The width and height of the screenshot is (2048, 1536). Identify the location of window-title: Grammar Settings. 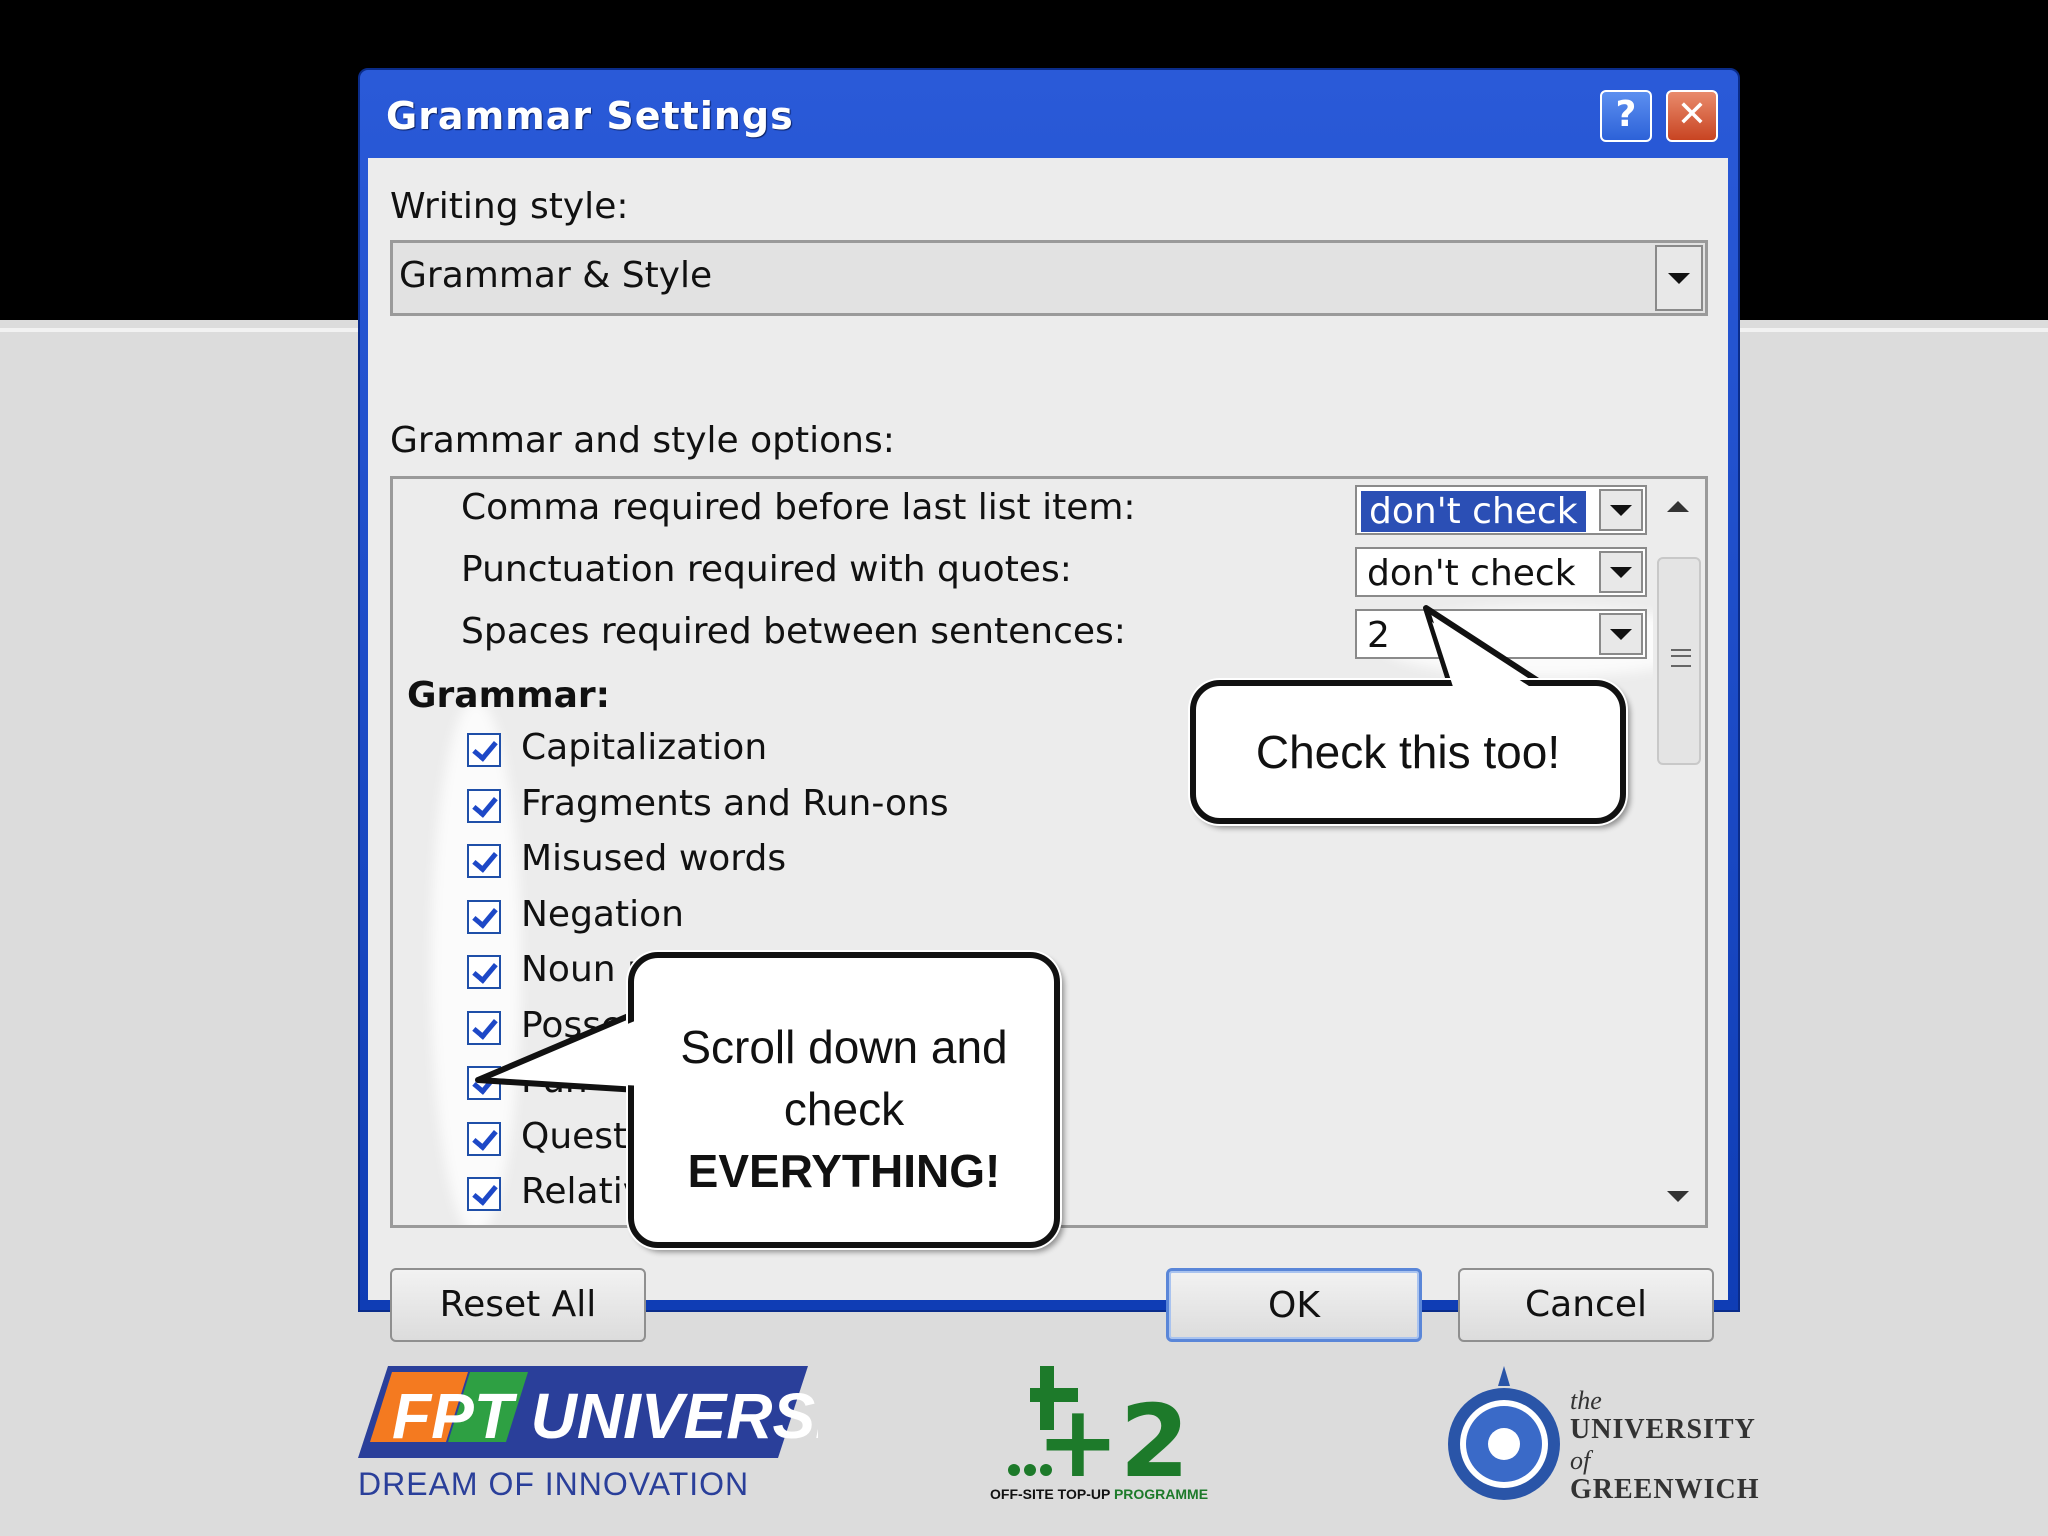
(590, 116).